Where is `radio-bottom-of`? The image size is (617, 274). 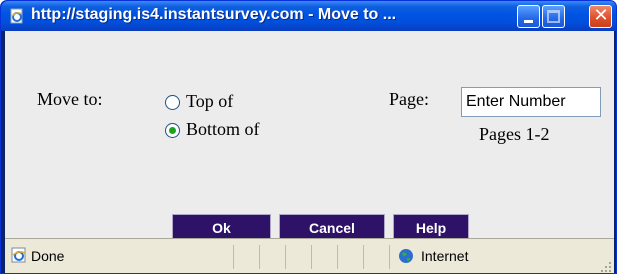 radio-bottom-of is located at coordinates (172, 130).